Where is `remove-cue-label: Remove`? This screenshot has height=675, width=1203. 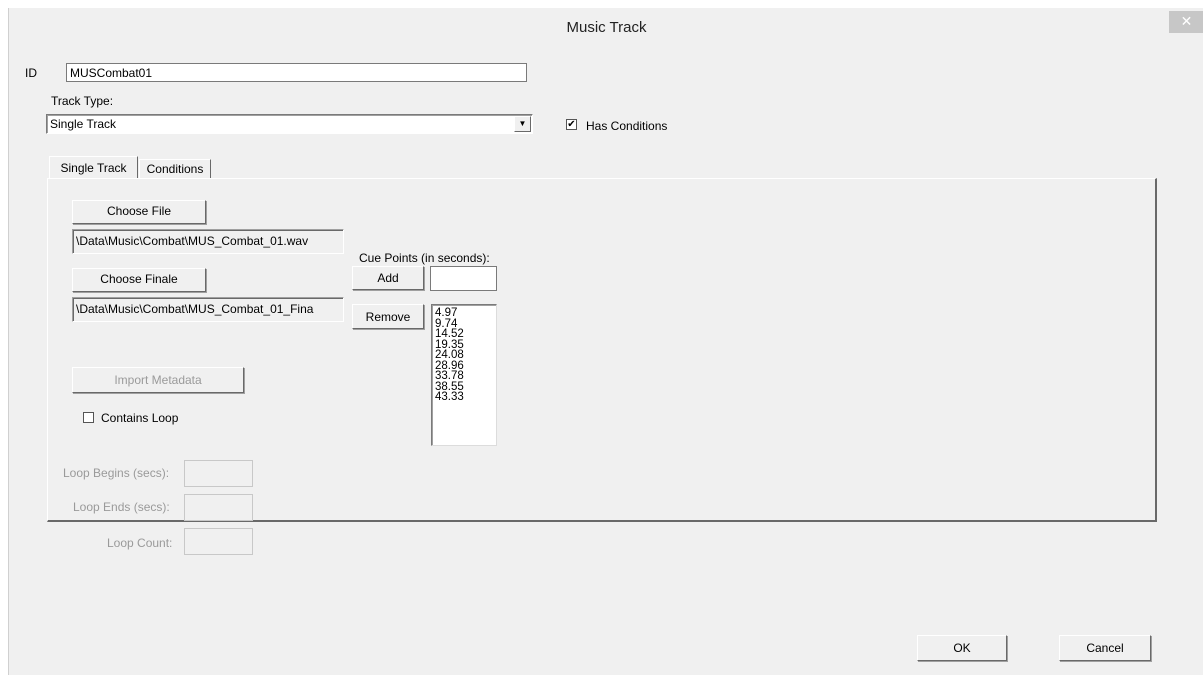 remove-cue-label: Remove is located at coordinates (388, 317).